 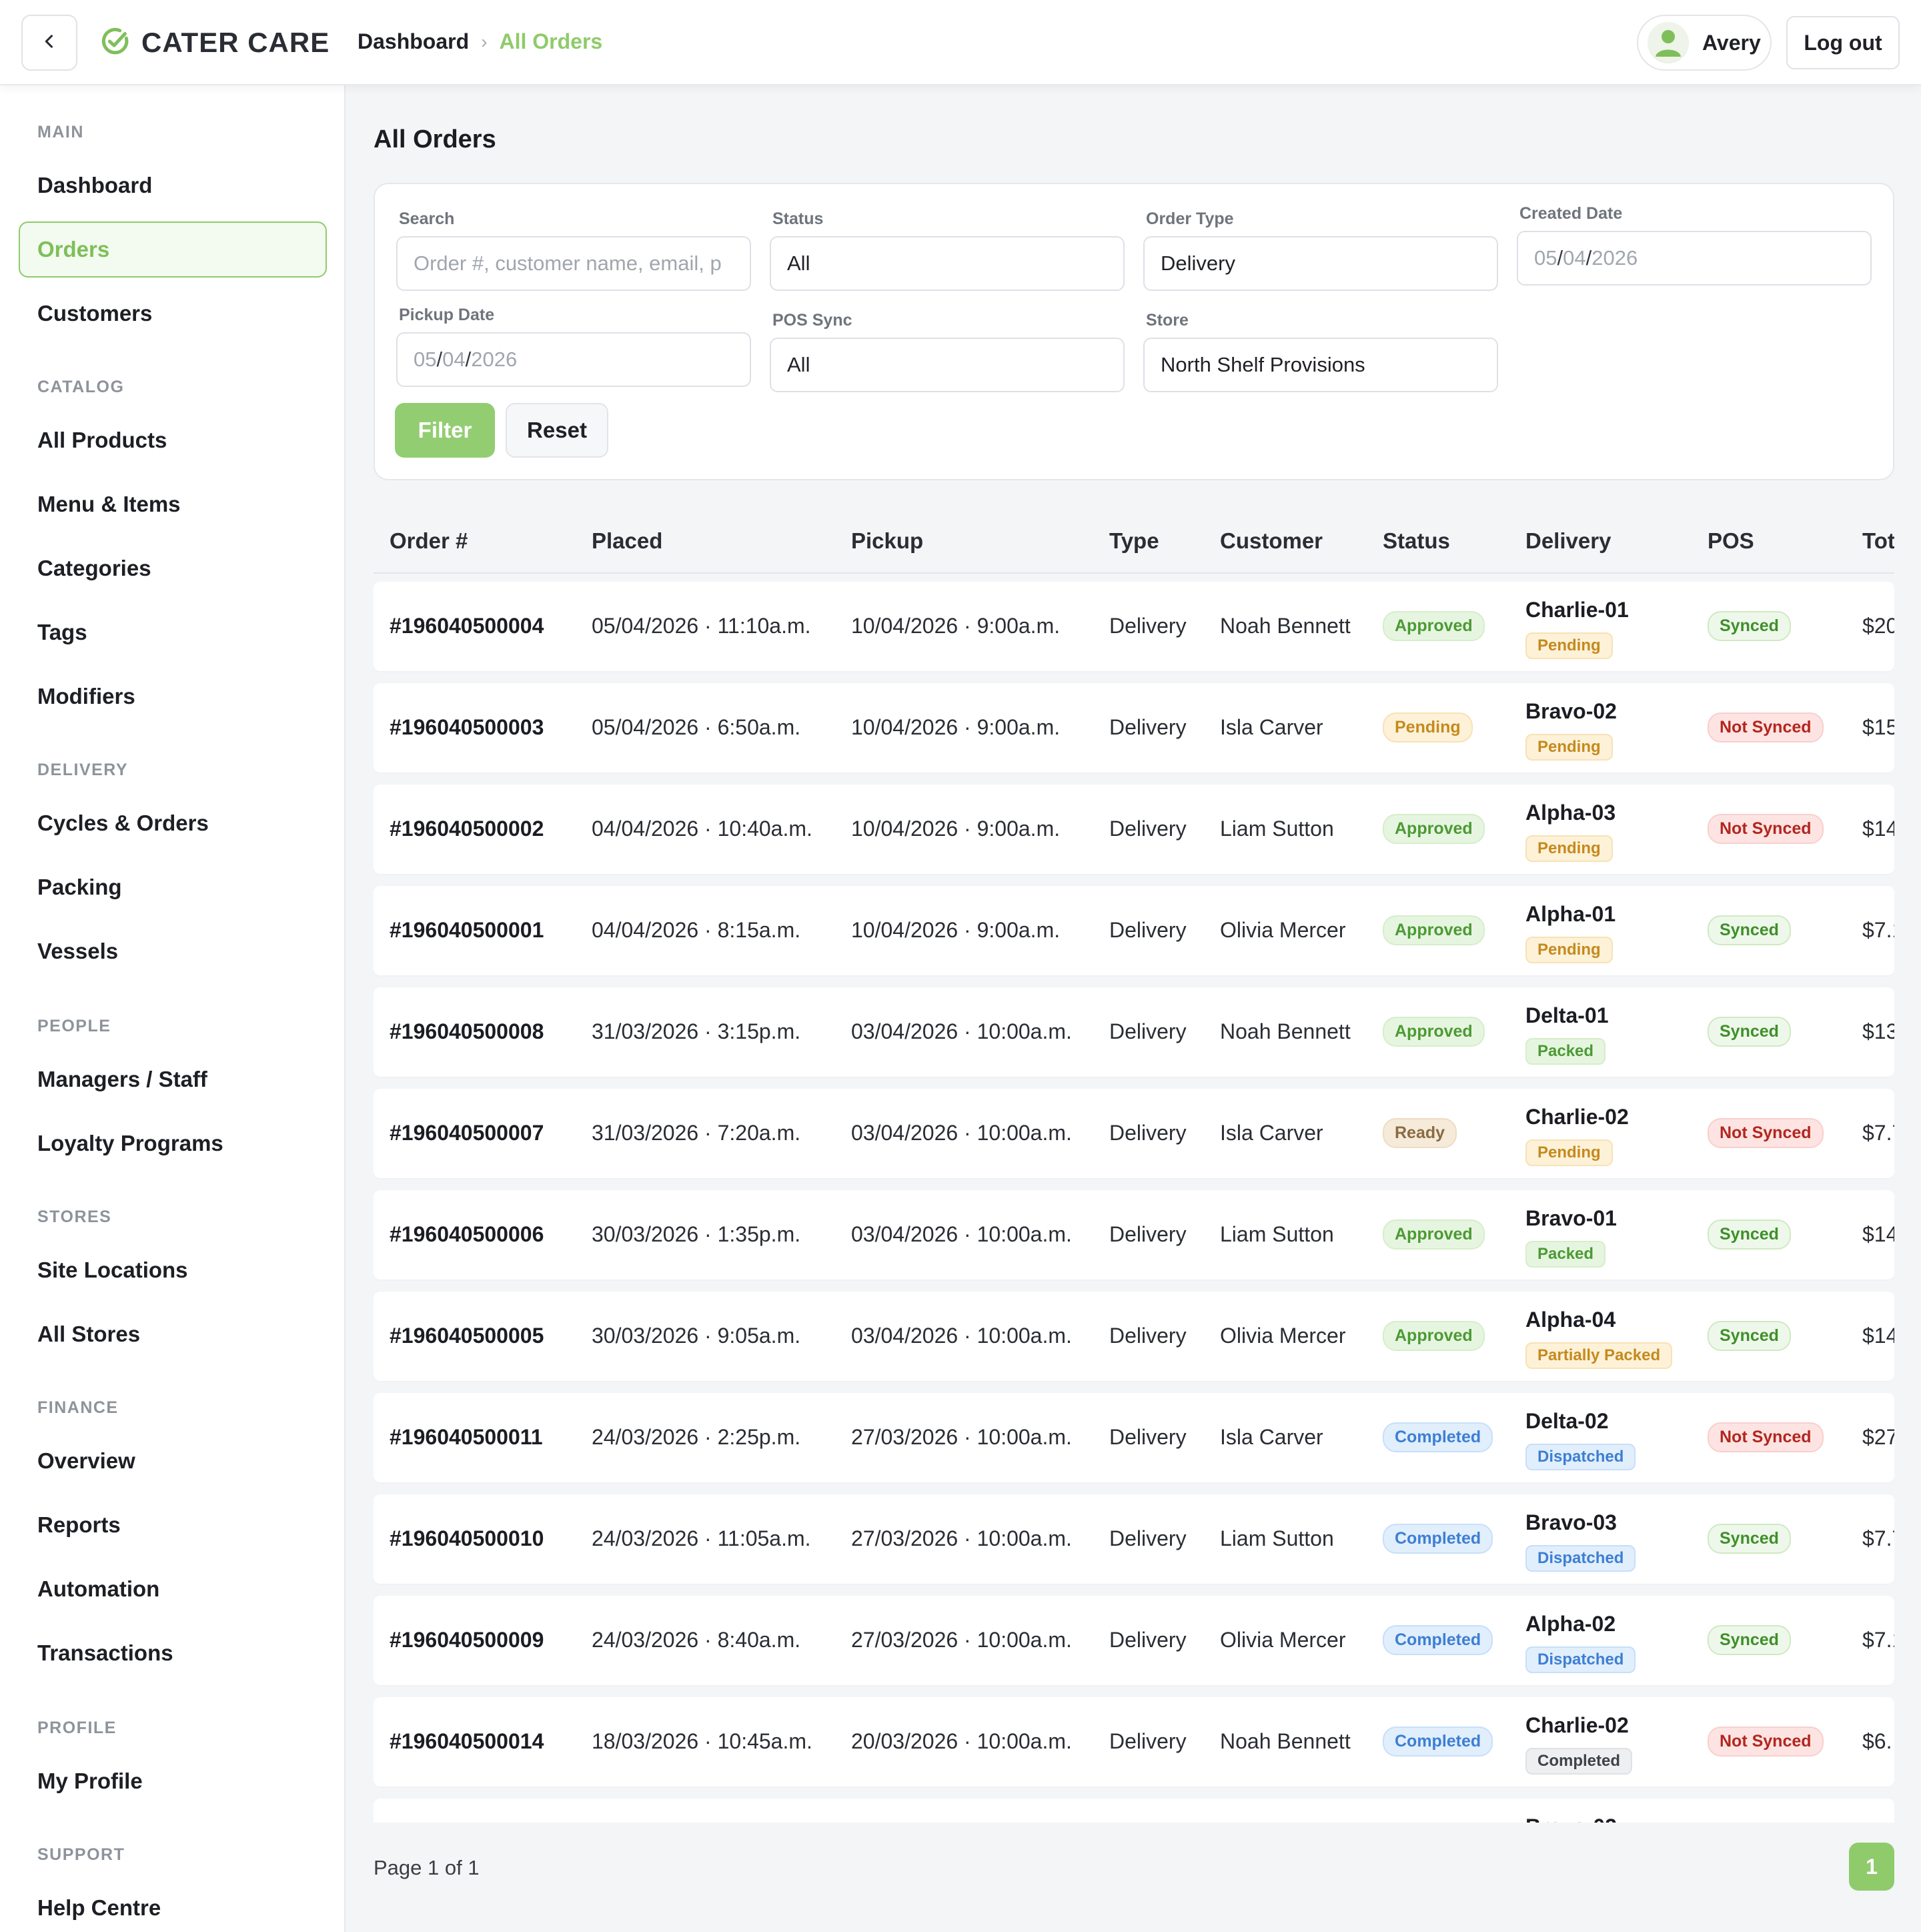 What do you see at coordinates (1283, 930) in the screenshot?
I see `customer-name: Olivia Mercer` at bounding box center [1283, 930].